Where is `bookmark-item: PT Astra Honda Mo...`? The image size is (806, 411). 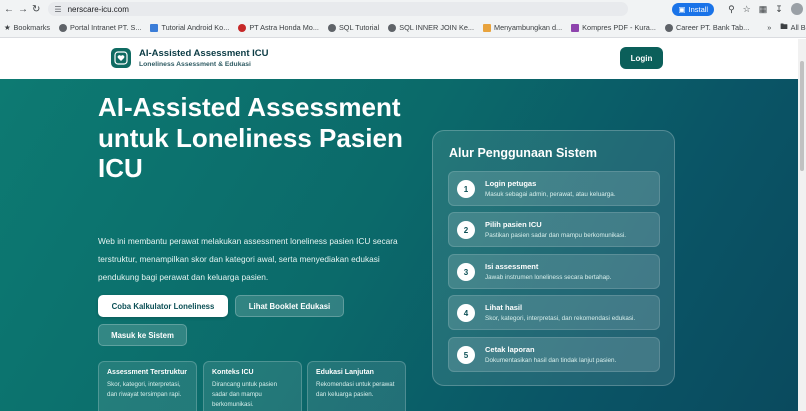 bookmark-item: PT Astra Honda Mo... is located at coordinates (278, 27).